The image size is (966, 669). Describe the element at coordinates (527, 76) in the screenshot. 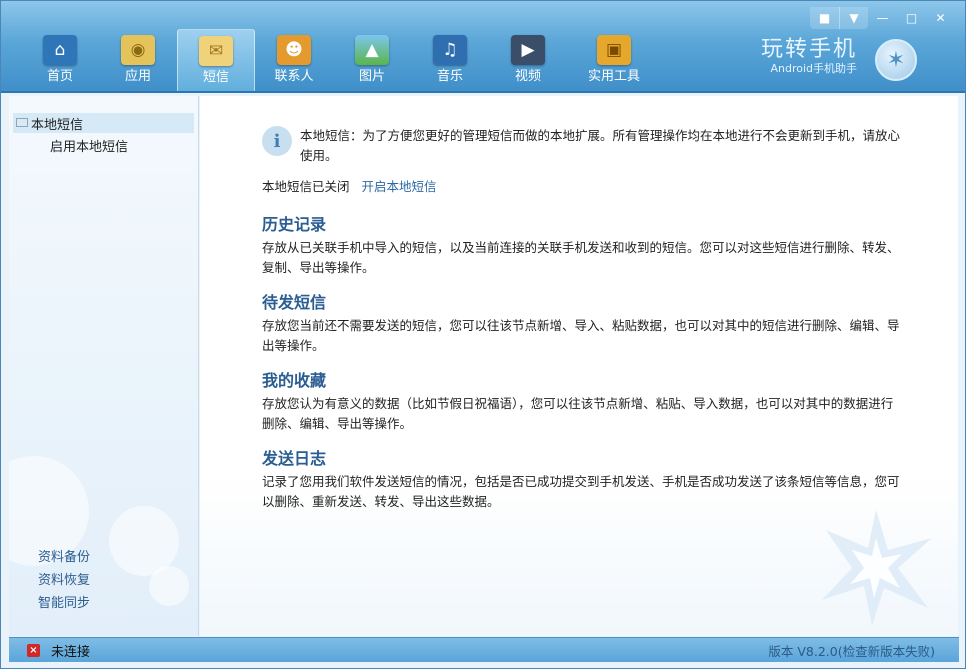

I see `nav-label: 视频` at that location.